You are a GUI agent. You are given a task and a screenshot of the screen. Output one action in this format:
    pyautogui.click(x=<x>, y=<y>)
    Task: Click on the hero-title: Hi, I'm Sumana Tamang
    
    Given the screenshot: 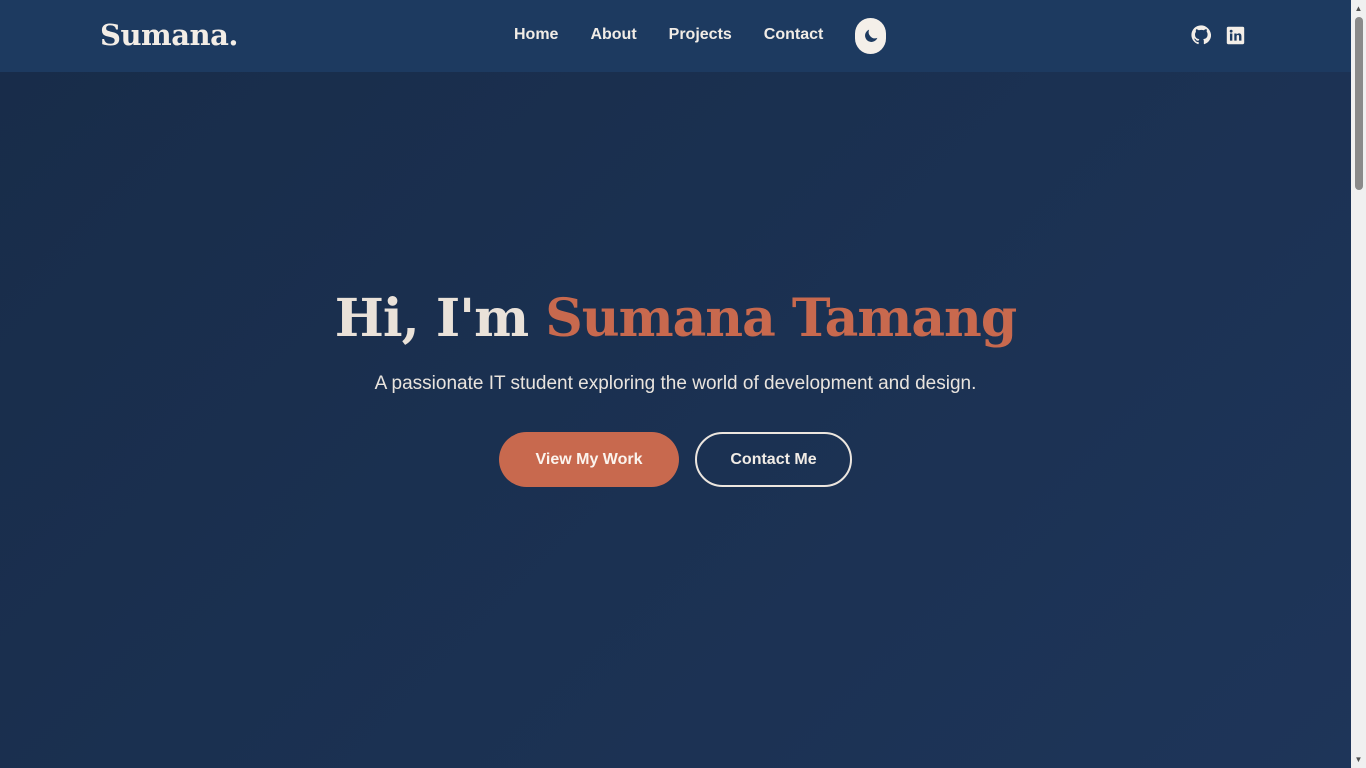 What is the action you would take?
    pyautogui.click(x=675, y=319)
    